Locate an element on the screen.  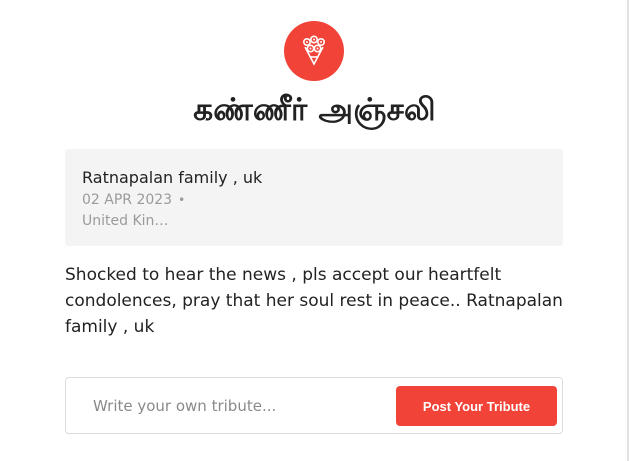
tribute-meta: 02 APR 2023 • is located at coordinates (314, 200).